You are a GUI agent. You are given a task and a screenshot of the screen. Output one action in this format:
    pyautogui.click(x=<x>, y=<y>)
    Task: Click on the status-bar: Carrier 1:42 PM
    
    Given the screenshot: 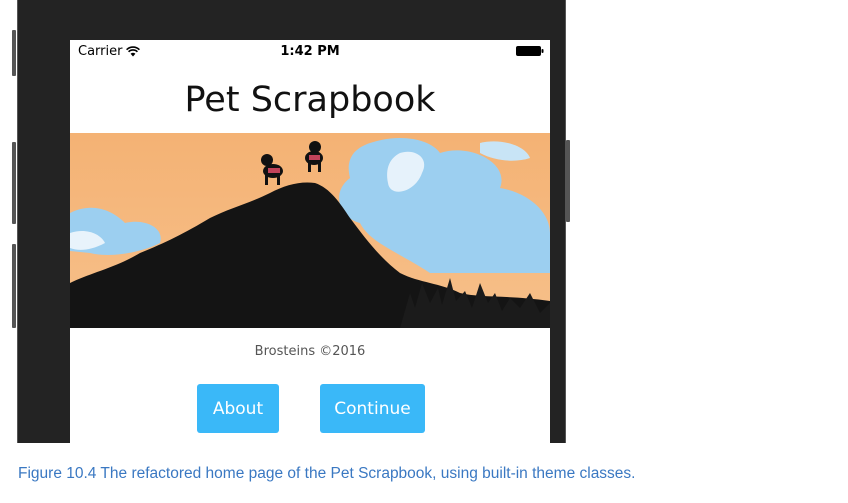 What is the action you would take?
    pyautogui.click(x=310, y=51)
    